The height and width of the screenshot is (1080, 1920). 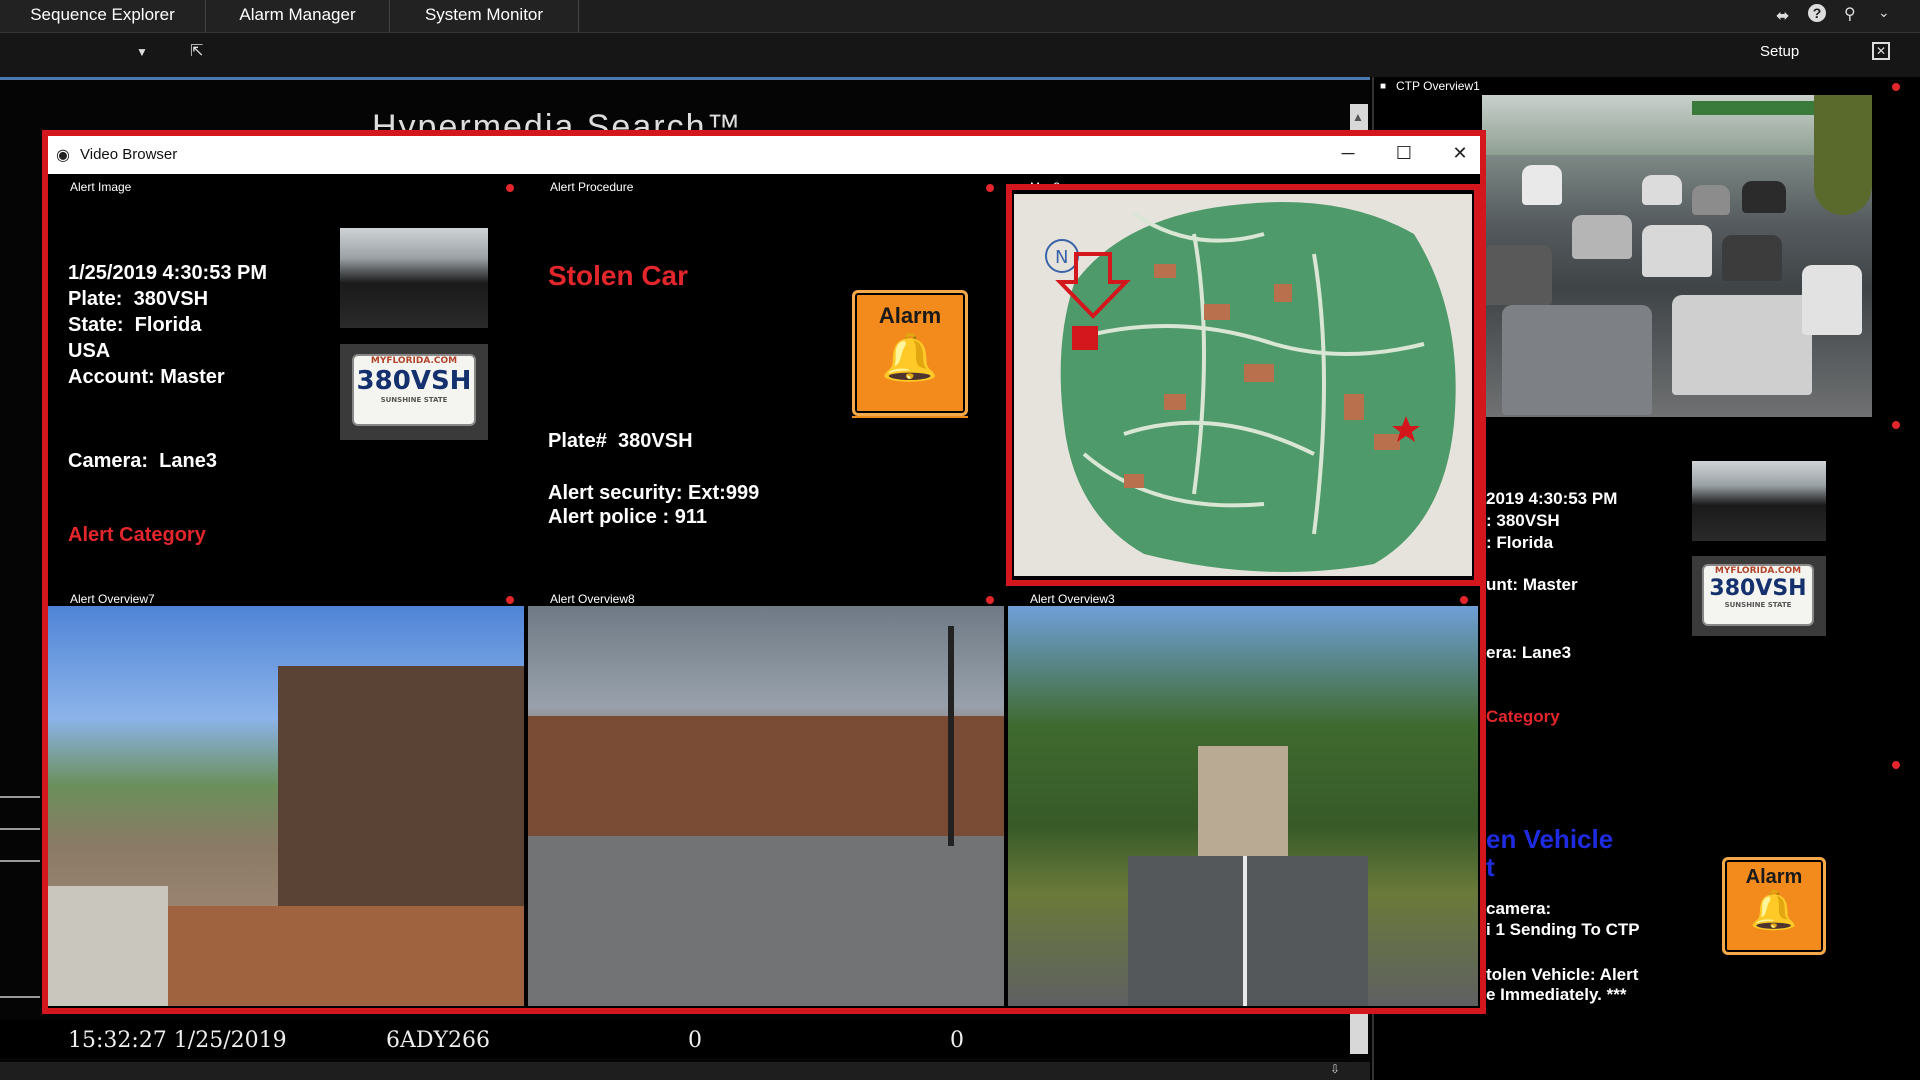 What do you see at coordinates (1779, 51) in the screenshot?
I see `setup-button: Setup` at bounding box center [1779, 51].